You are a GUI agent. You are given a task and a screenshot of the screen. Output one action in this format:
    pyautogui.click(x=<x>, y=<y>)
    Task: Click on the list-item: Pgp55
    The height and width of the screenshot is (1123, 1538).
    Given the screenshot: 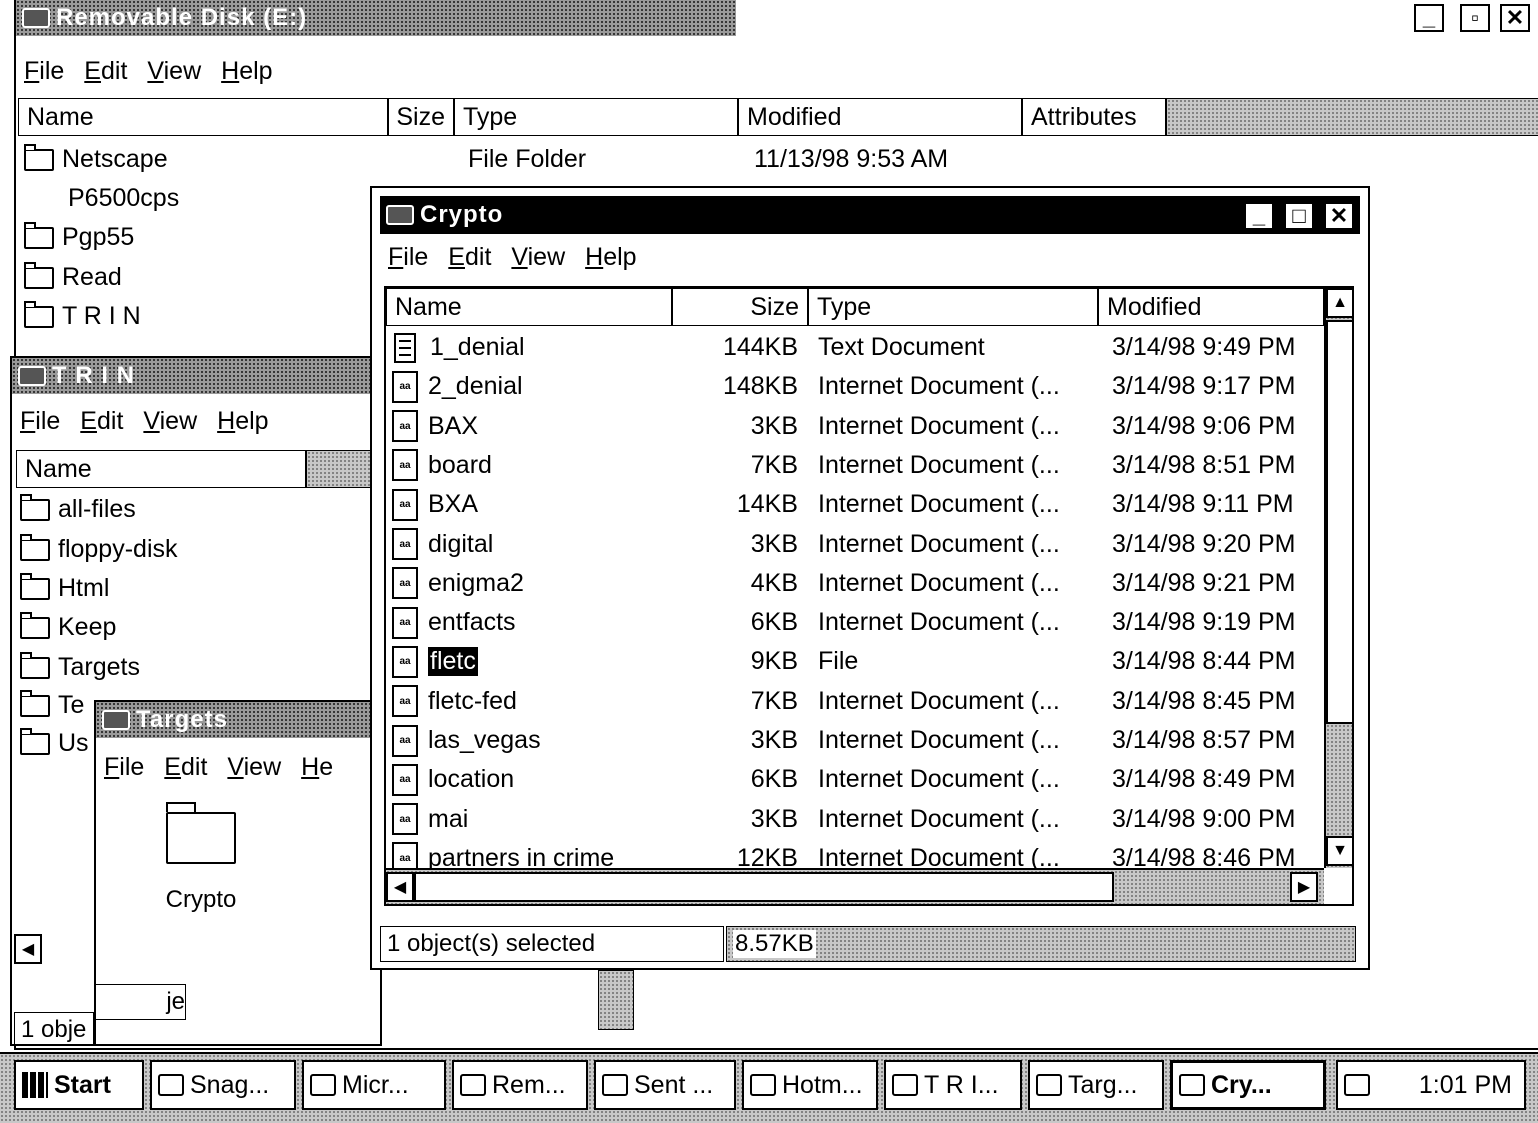 What is the action you would take?
    pyautogui.click(x=79, y=237)
    